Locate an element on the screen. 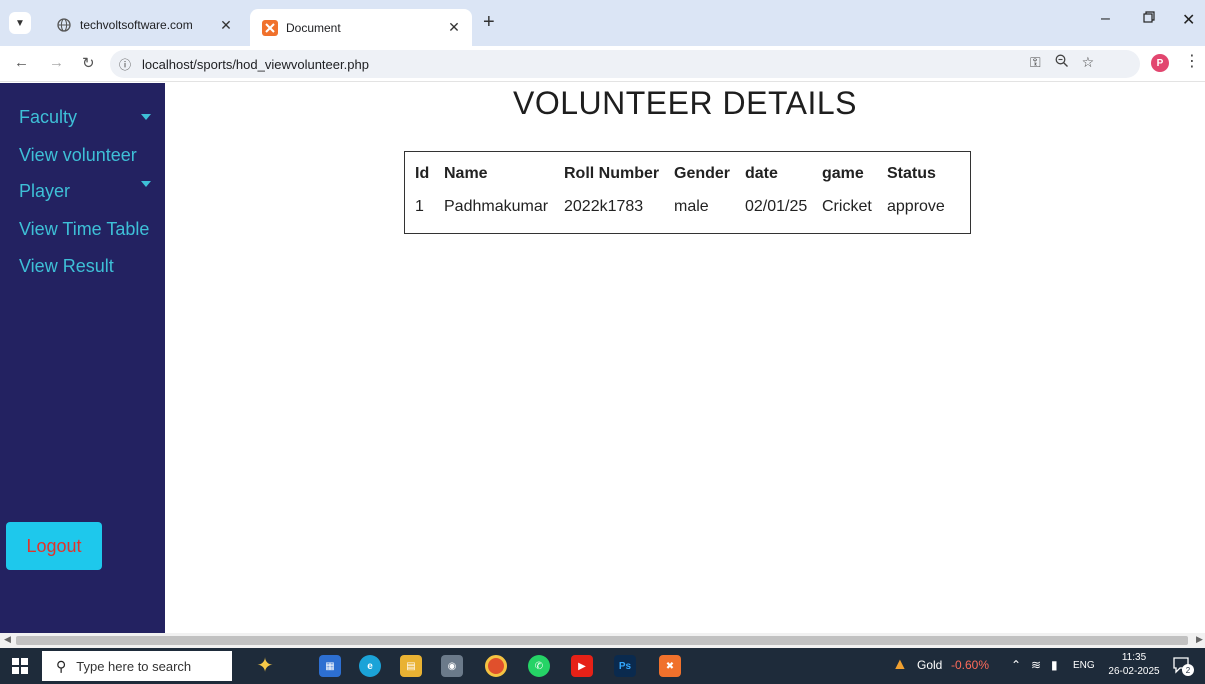  clock-date: 26-02-2025 is located at coordinates (1134, 671).